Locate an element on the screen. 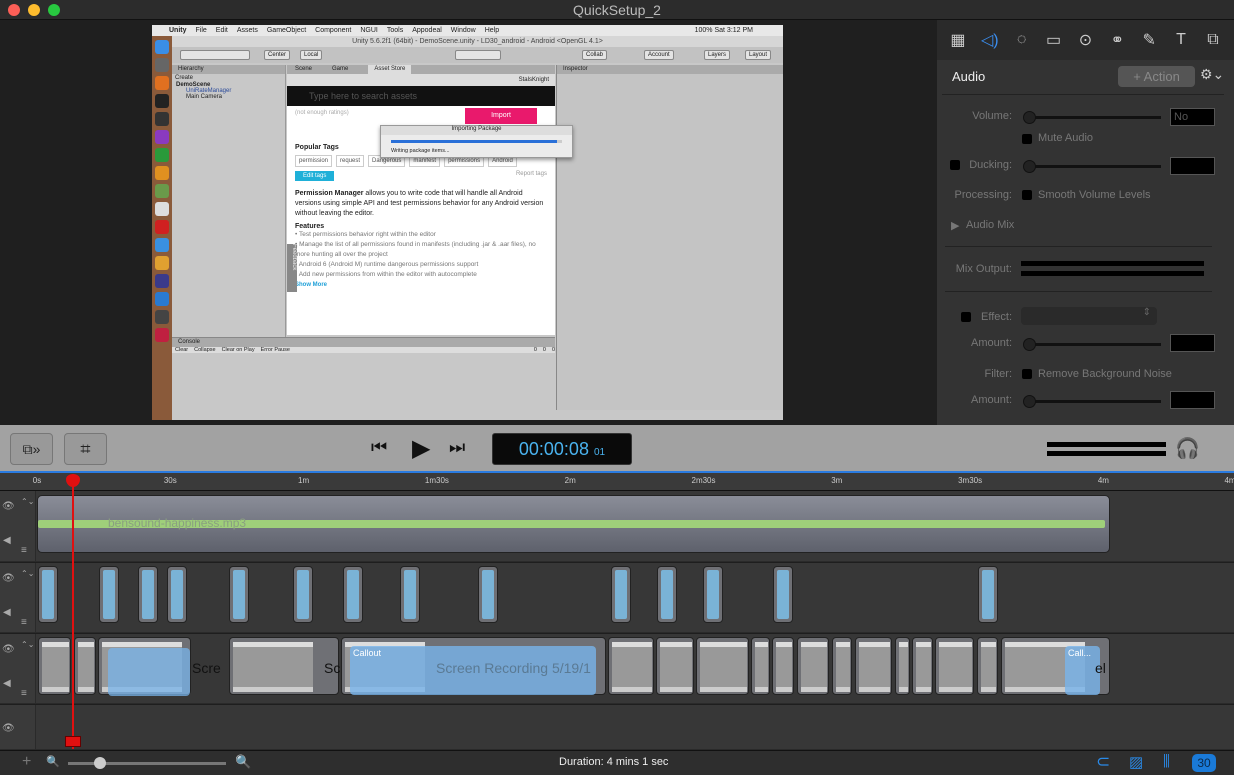 The height and width of the screenshot is (775, 1234). magnet-snap-icon: ⊂ is located at coordinates (1103, 762).